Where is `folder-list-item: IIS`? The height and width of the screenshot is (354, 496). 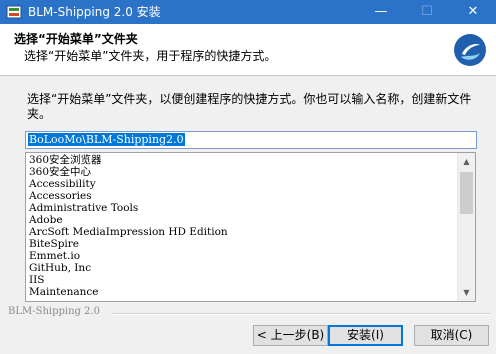
folder-list-item: IIS is located at coordinates (241, 280).